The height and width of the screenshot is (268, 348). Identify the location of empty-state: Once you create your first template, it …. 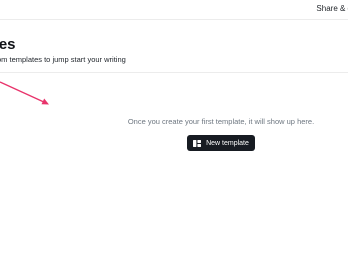
(221, 134).